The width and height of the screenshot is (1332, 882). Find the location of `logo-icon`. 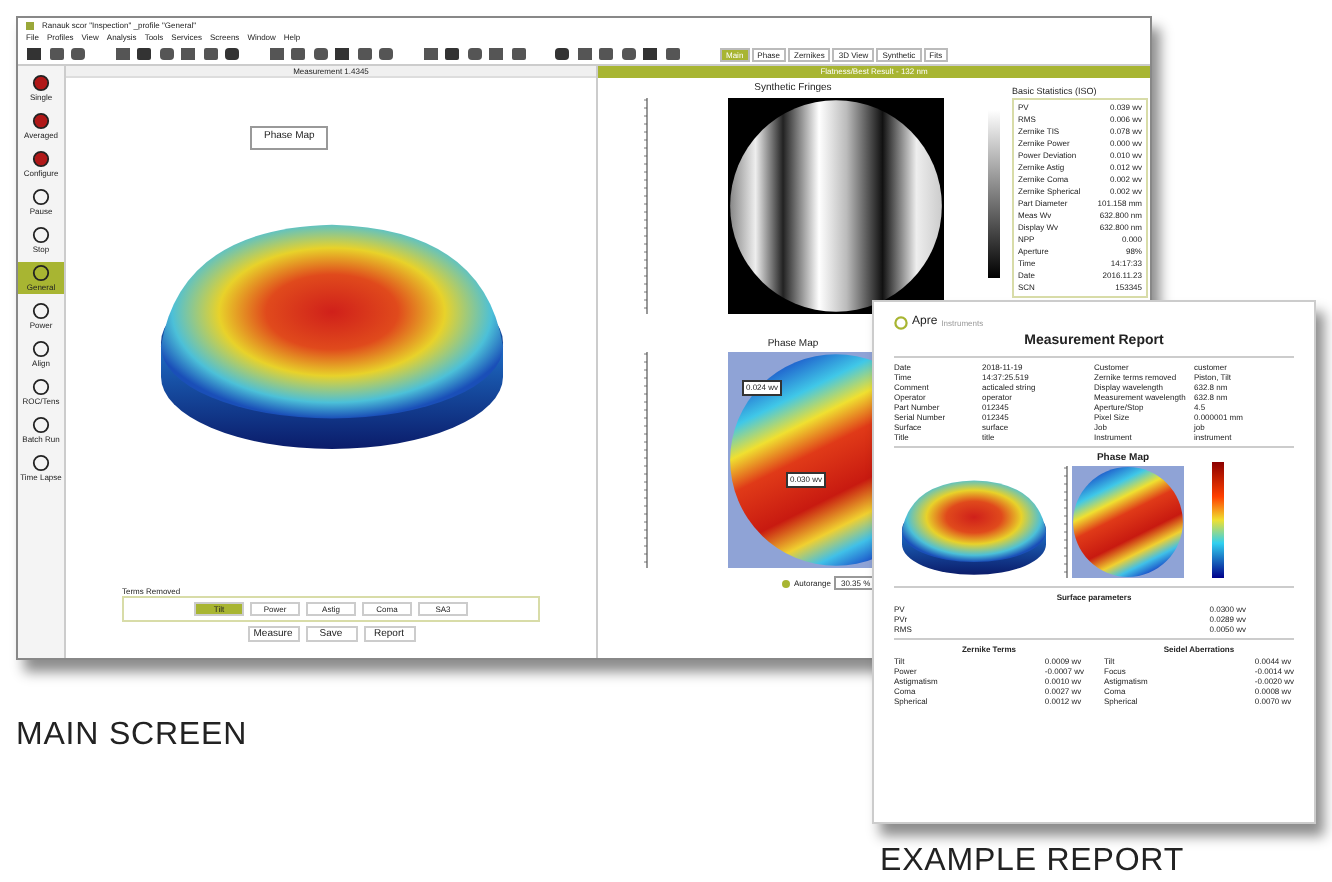

logo-icon is located at coordinates (901, 323).